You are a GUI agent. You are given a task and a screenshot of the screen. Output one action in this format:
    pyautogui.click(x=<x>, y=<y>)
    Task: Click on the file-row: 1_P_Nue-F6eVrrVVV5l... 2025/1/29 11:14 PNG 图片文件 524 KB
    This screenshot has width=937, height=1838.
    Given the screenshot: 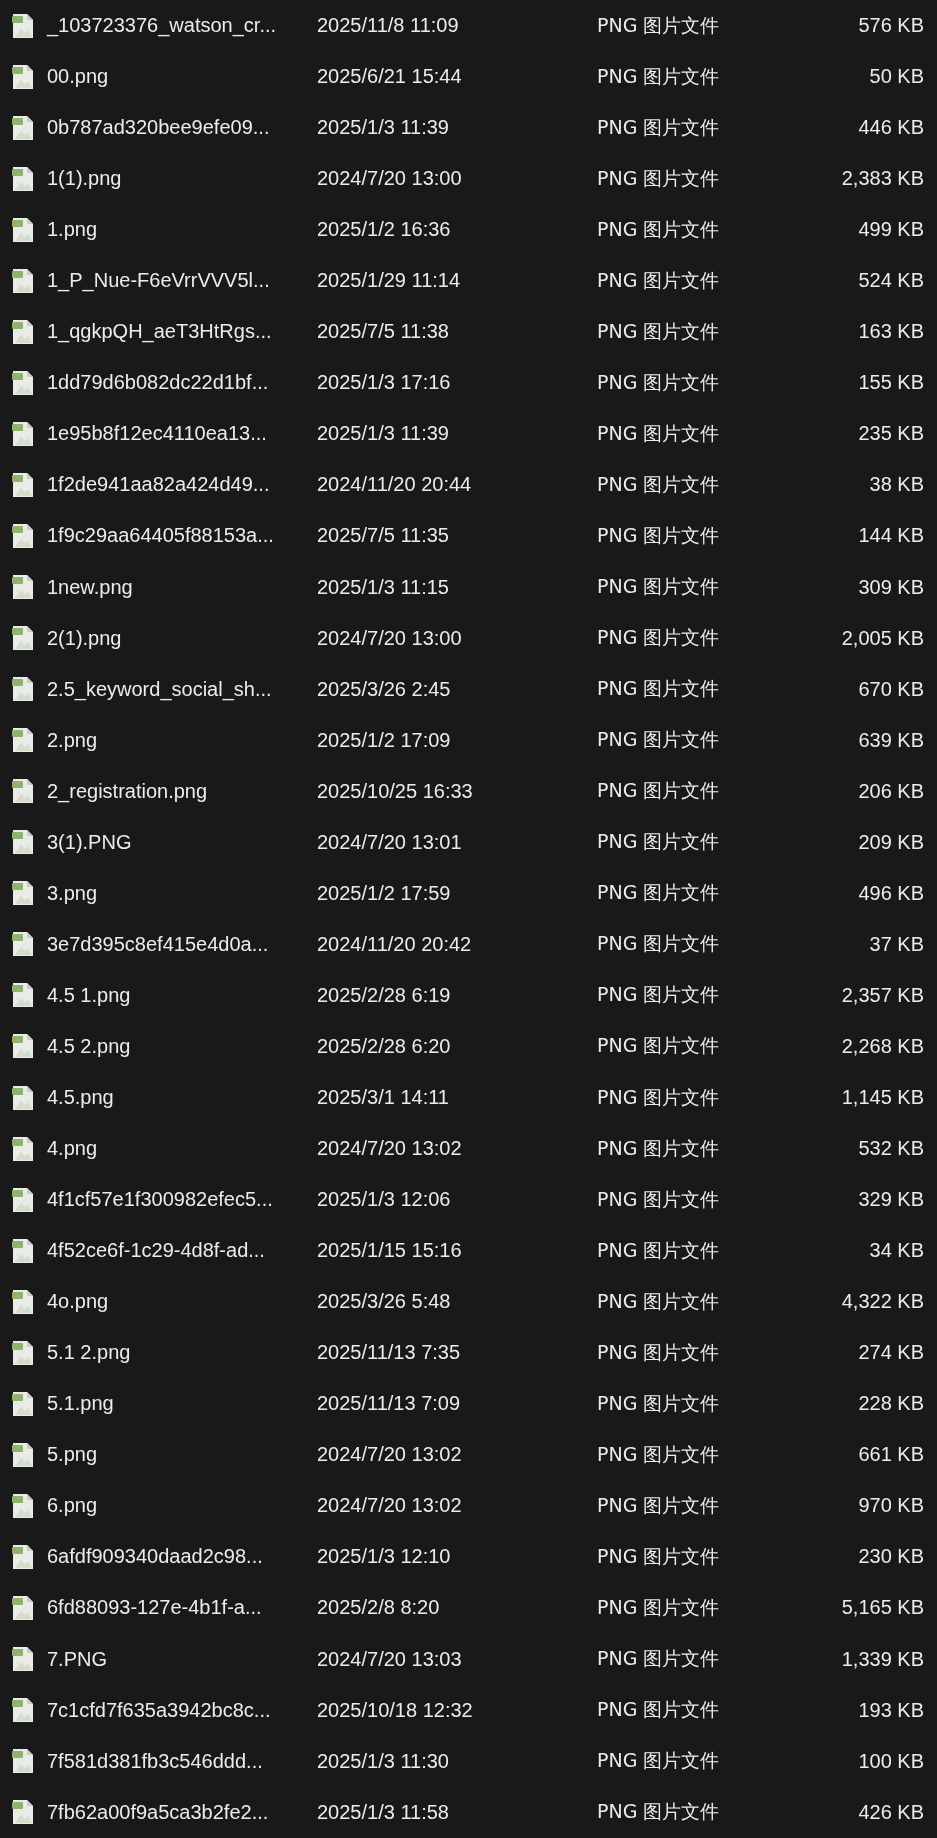 What is the action you would take?
    pyautogui.click(x=468, y=281)
    